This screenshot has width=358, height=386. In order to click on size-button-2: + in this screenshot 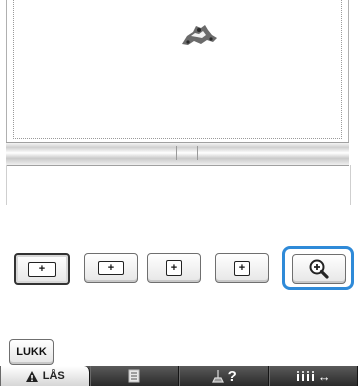, I will do `click(111, 268)`.